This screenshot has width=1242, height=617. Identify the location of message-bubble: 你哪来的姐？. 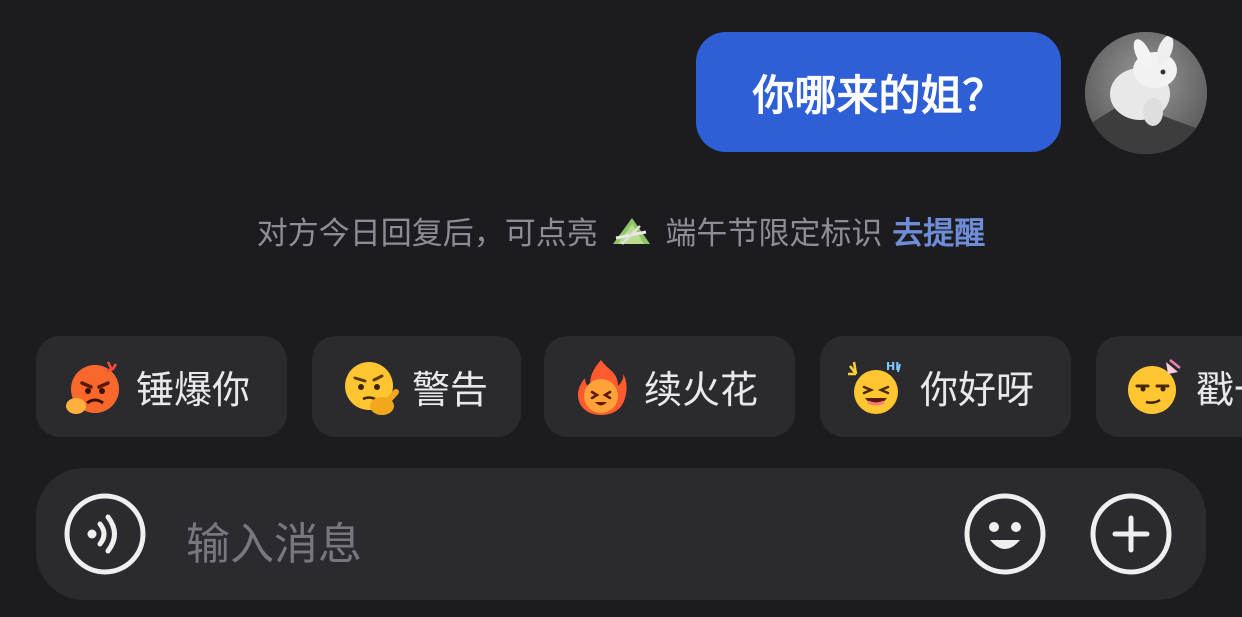
(878, 92).